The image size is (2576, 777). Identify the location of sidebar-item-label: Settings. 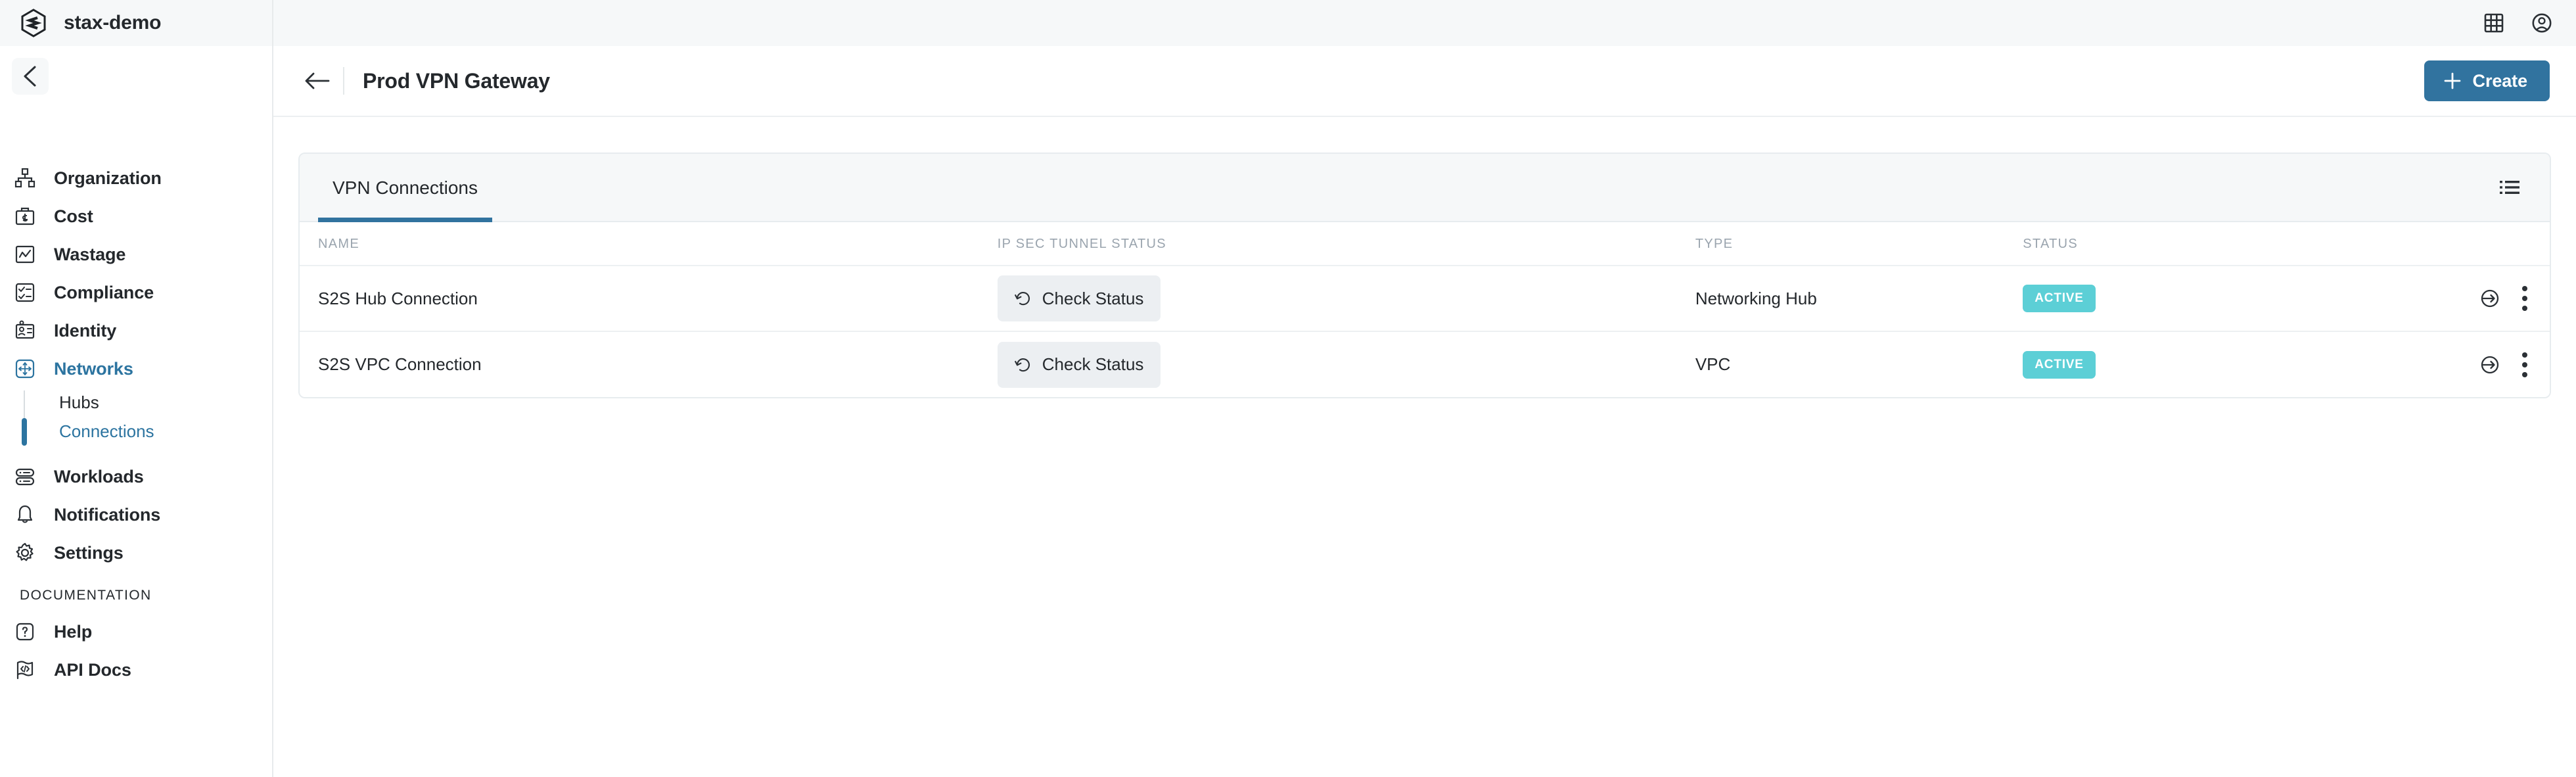
(89, 552).